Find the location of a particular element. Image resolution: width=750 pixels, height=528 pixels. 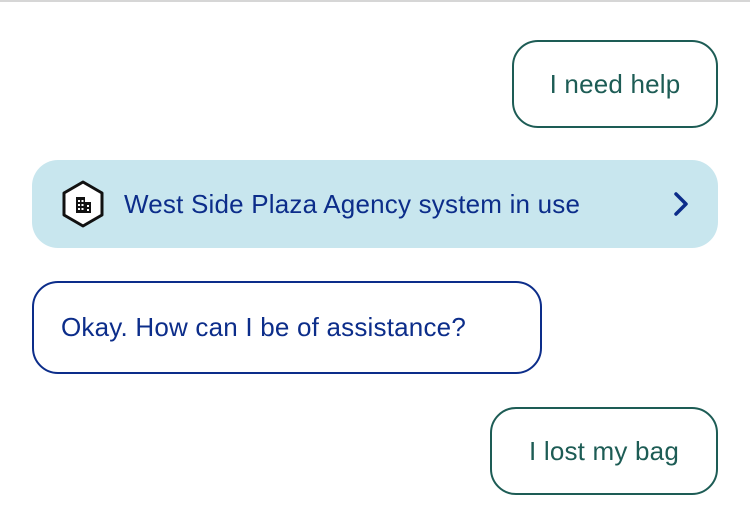

user-message-text: I lost my bag is located at coordinates (604, 450).